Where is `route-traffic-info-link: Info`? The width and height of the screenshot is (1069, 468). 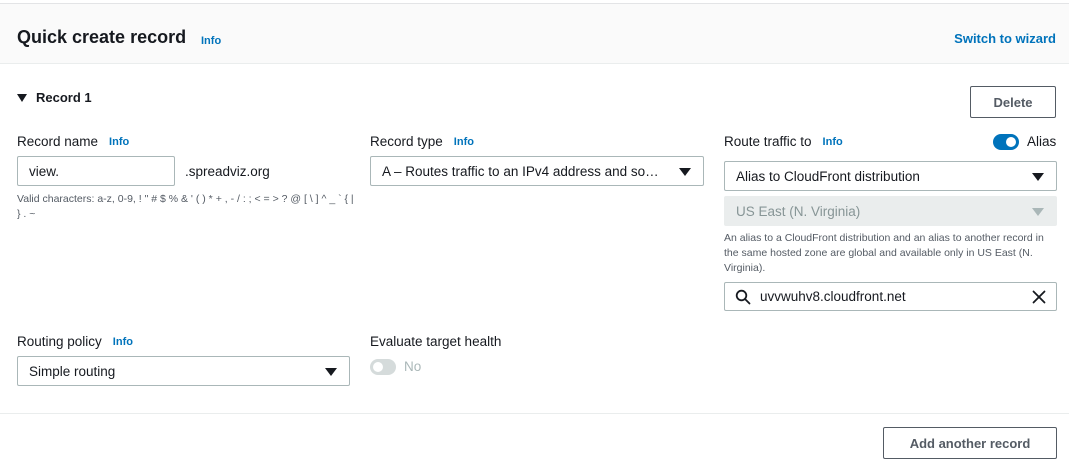 route-traffic-info-link: Info is located at coordinates (833, 142).